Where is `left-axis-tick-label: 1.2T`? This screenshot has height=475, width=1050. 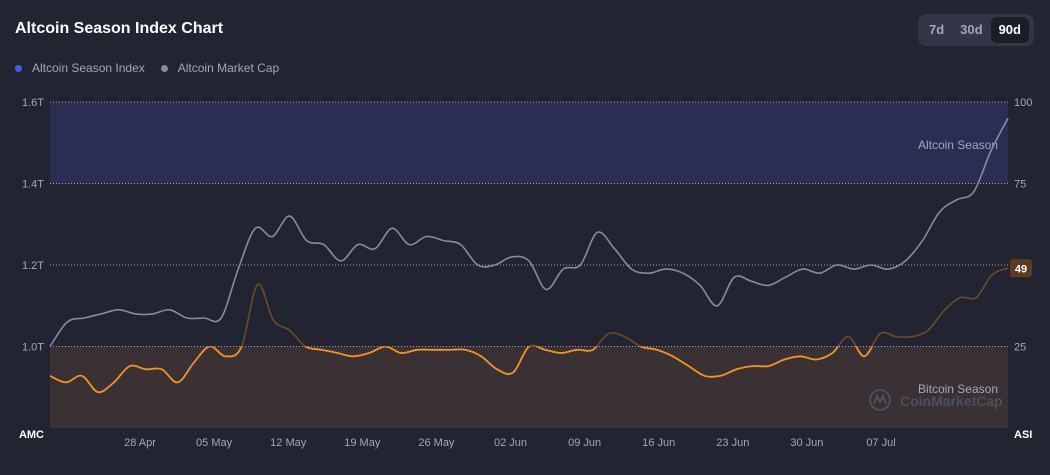 left-axis-tick-label: 1.2T is located at coordinates (33, 266).